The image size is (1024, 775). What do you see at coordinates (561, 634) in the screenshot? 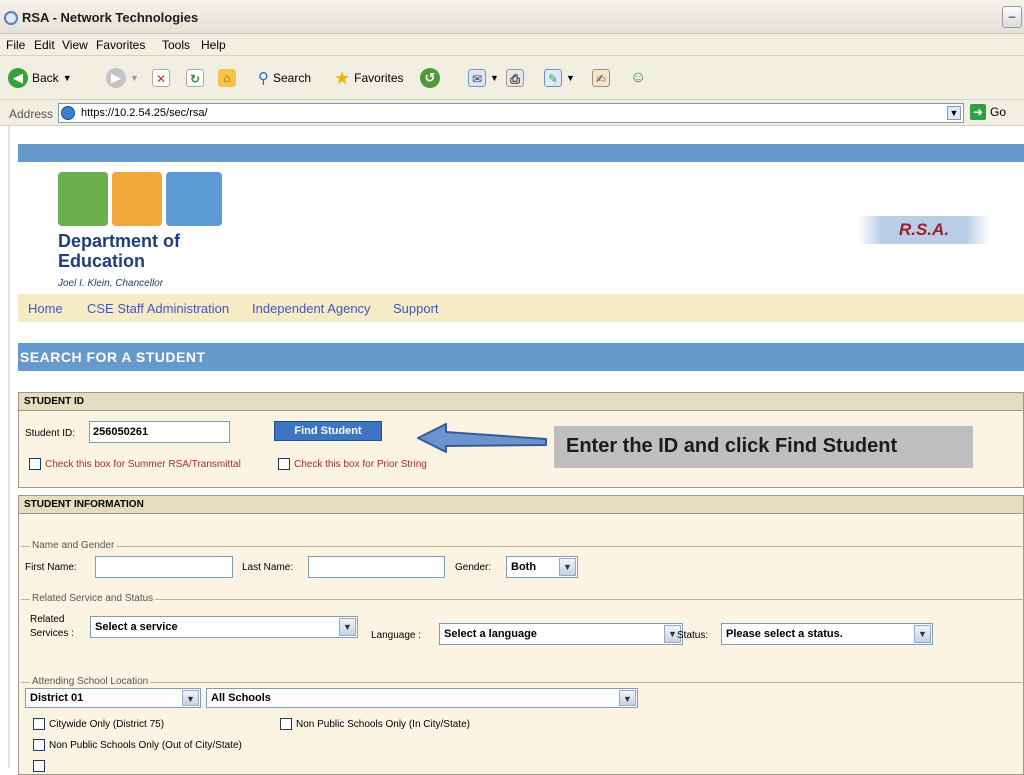
I see `language-select: Select a language ▼` at bounding box center [561, 634].